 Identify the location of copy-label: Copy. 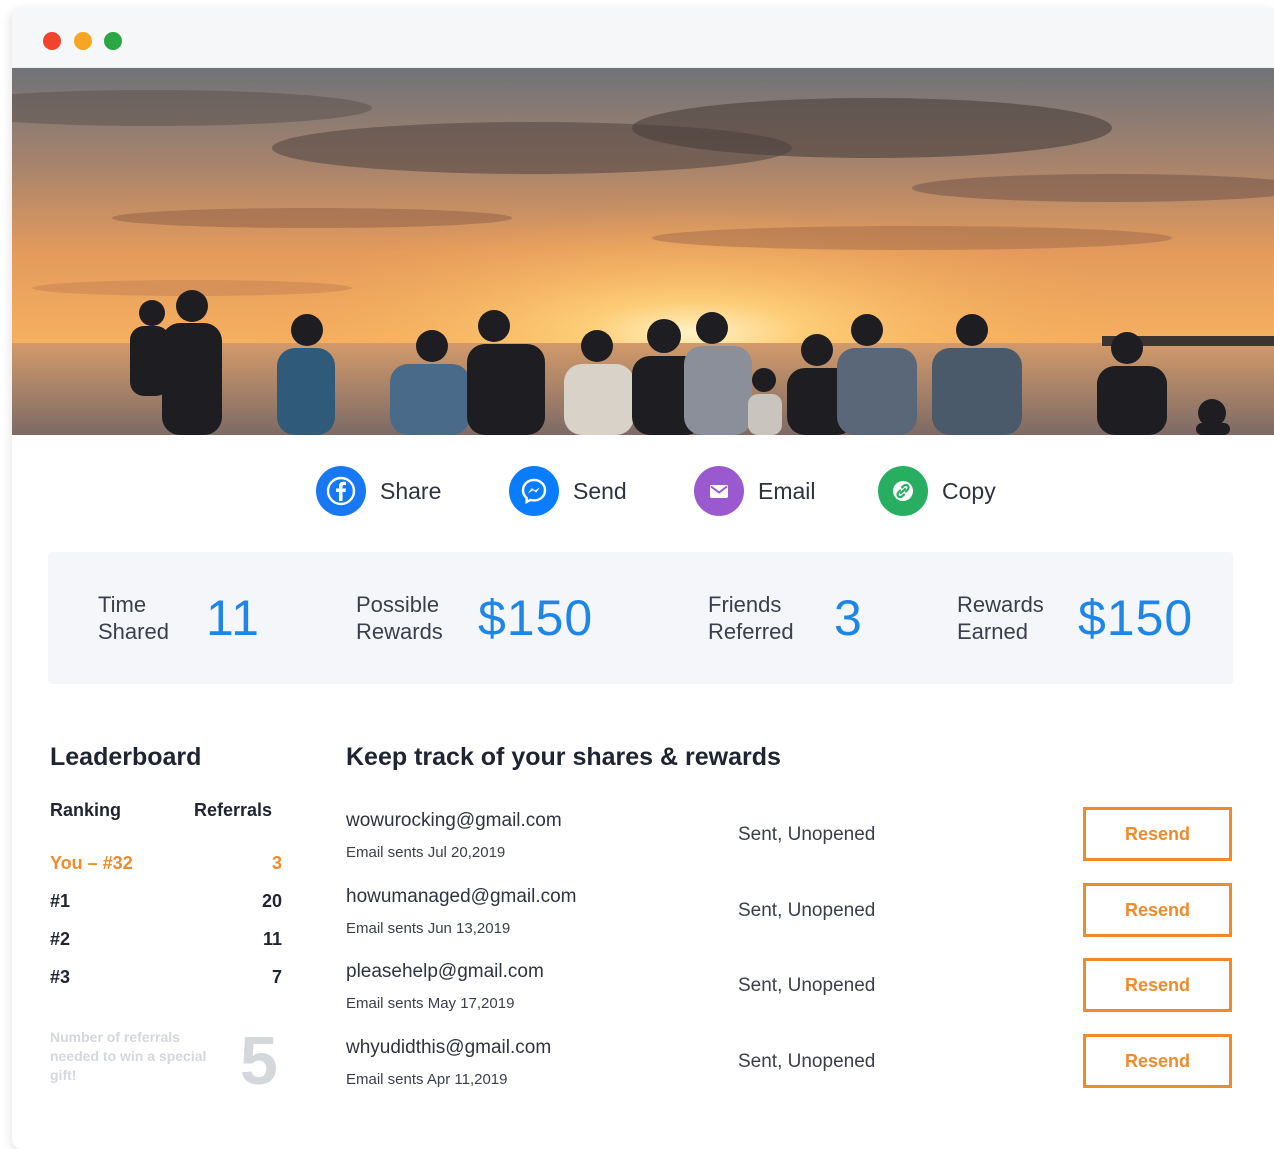
(969, 490).